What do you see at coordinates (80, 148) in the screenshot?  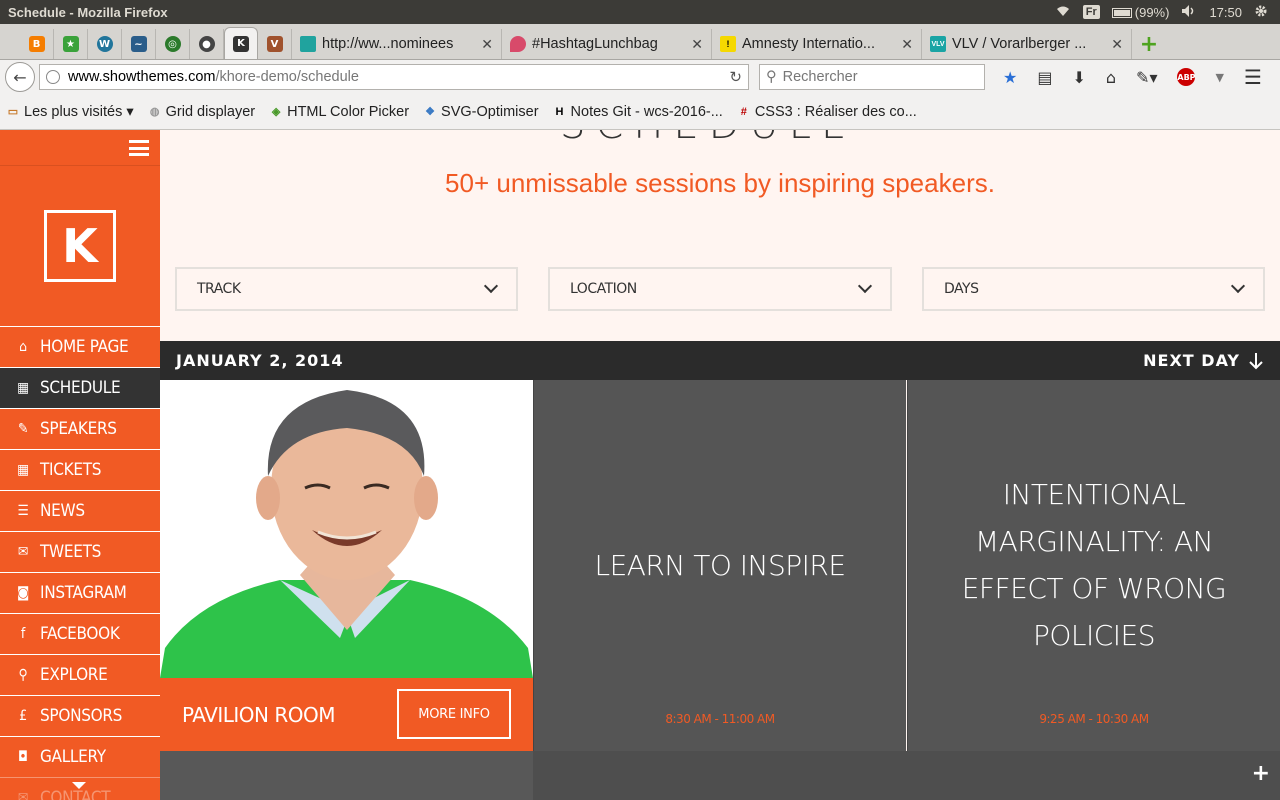 I see `sidebar-top-row` at bounding box center [80, 148].